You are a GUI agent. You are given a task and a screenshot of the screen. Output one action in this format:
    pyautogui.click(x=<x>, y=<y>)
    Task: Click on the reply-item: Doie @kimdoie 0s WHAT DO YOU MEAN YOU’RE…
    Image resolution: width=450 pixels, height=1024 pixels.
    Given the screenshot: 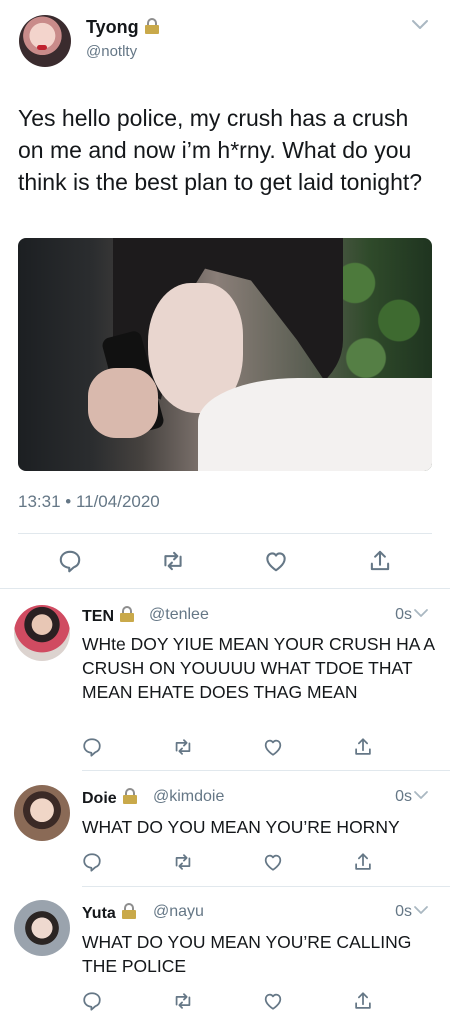 What is the action you would take?
    pyautogui.click(x=225, y=829)
    